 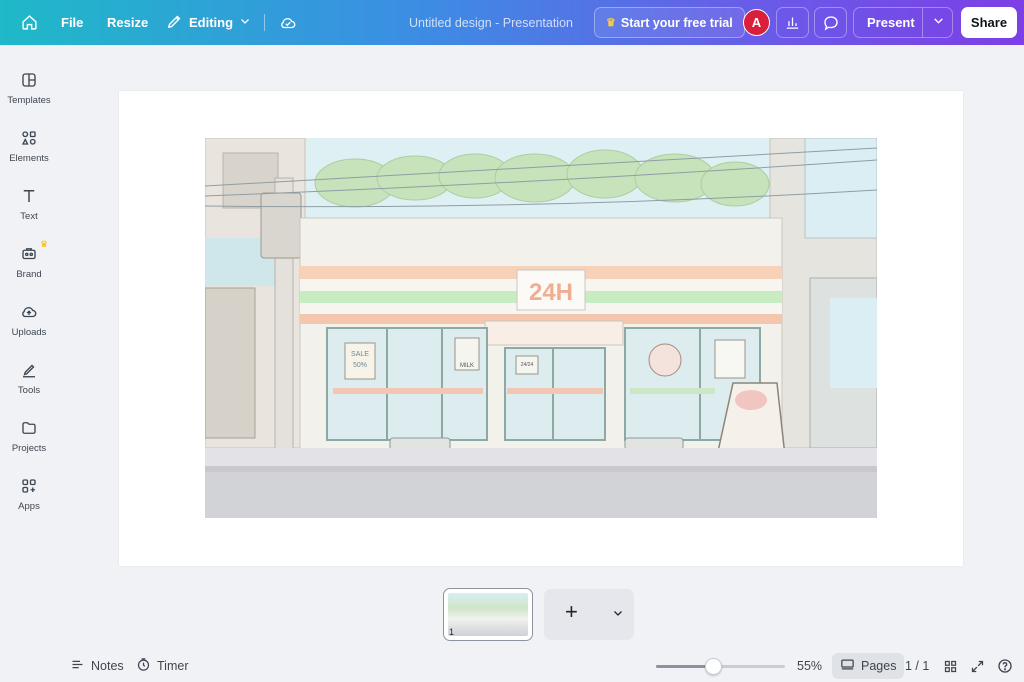 What do you see at coordinates (989, 22) in the screenshot?
I see `share-button: Share` at bounding box center [989, 22].